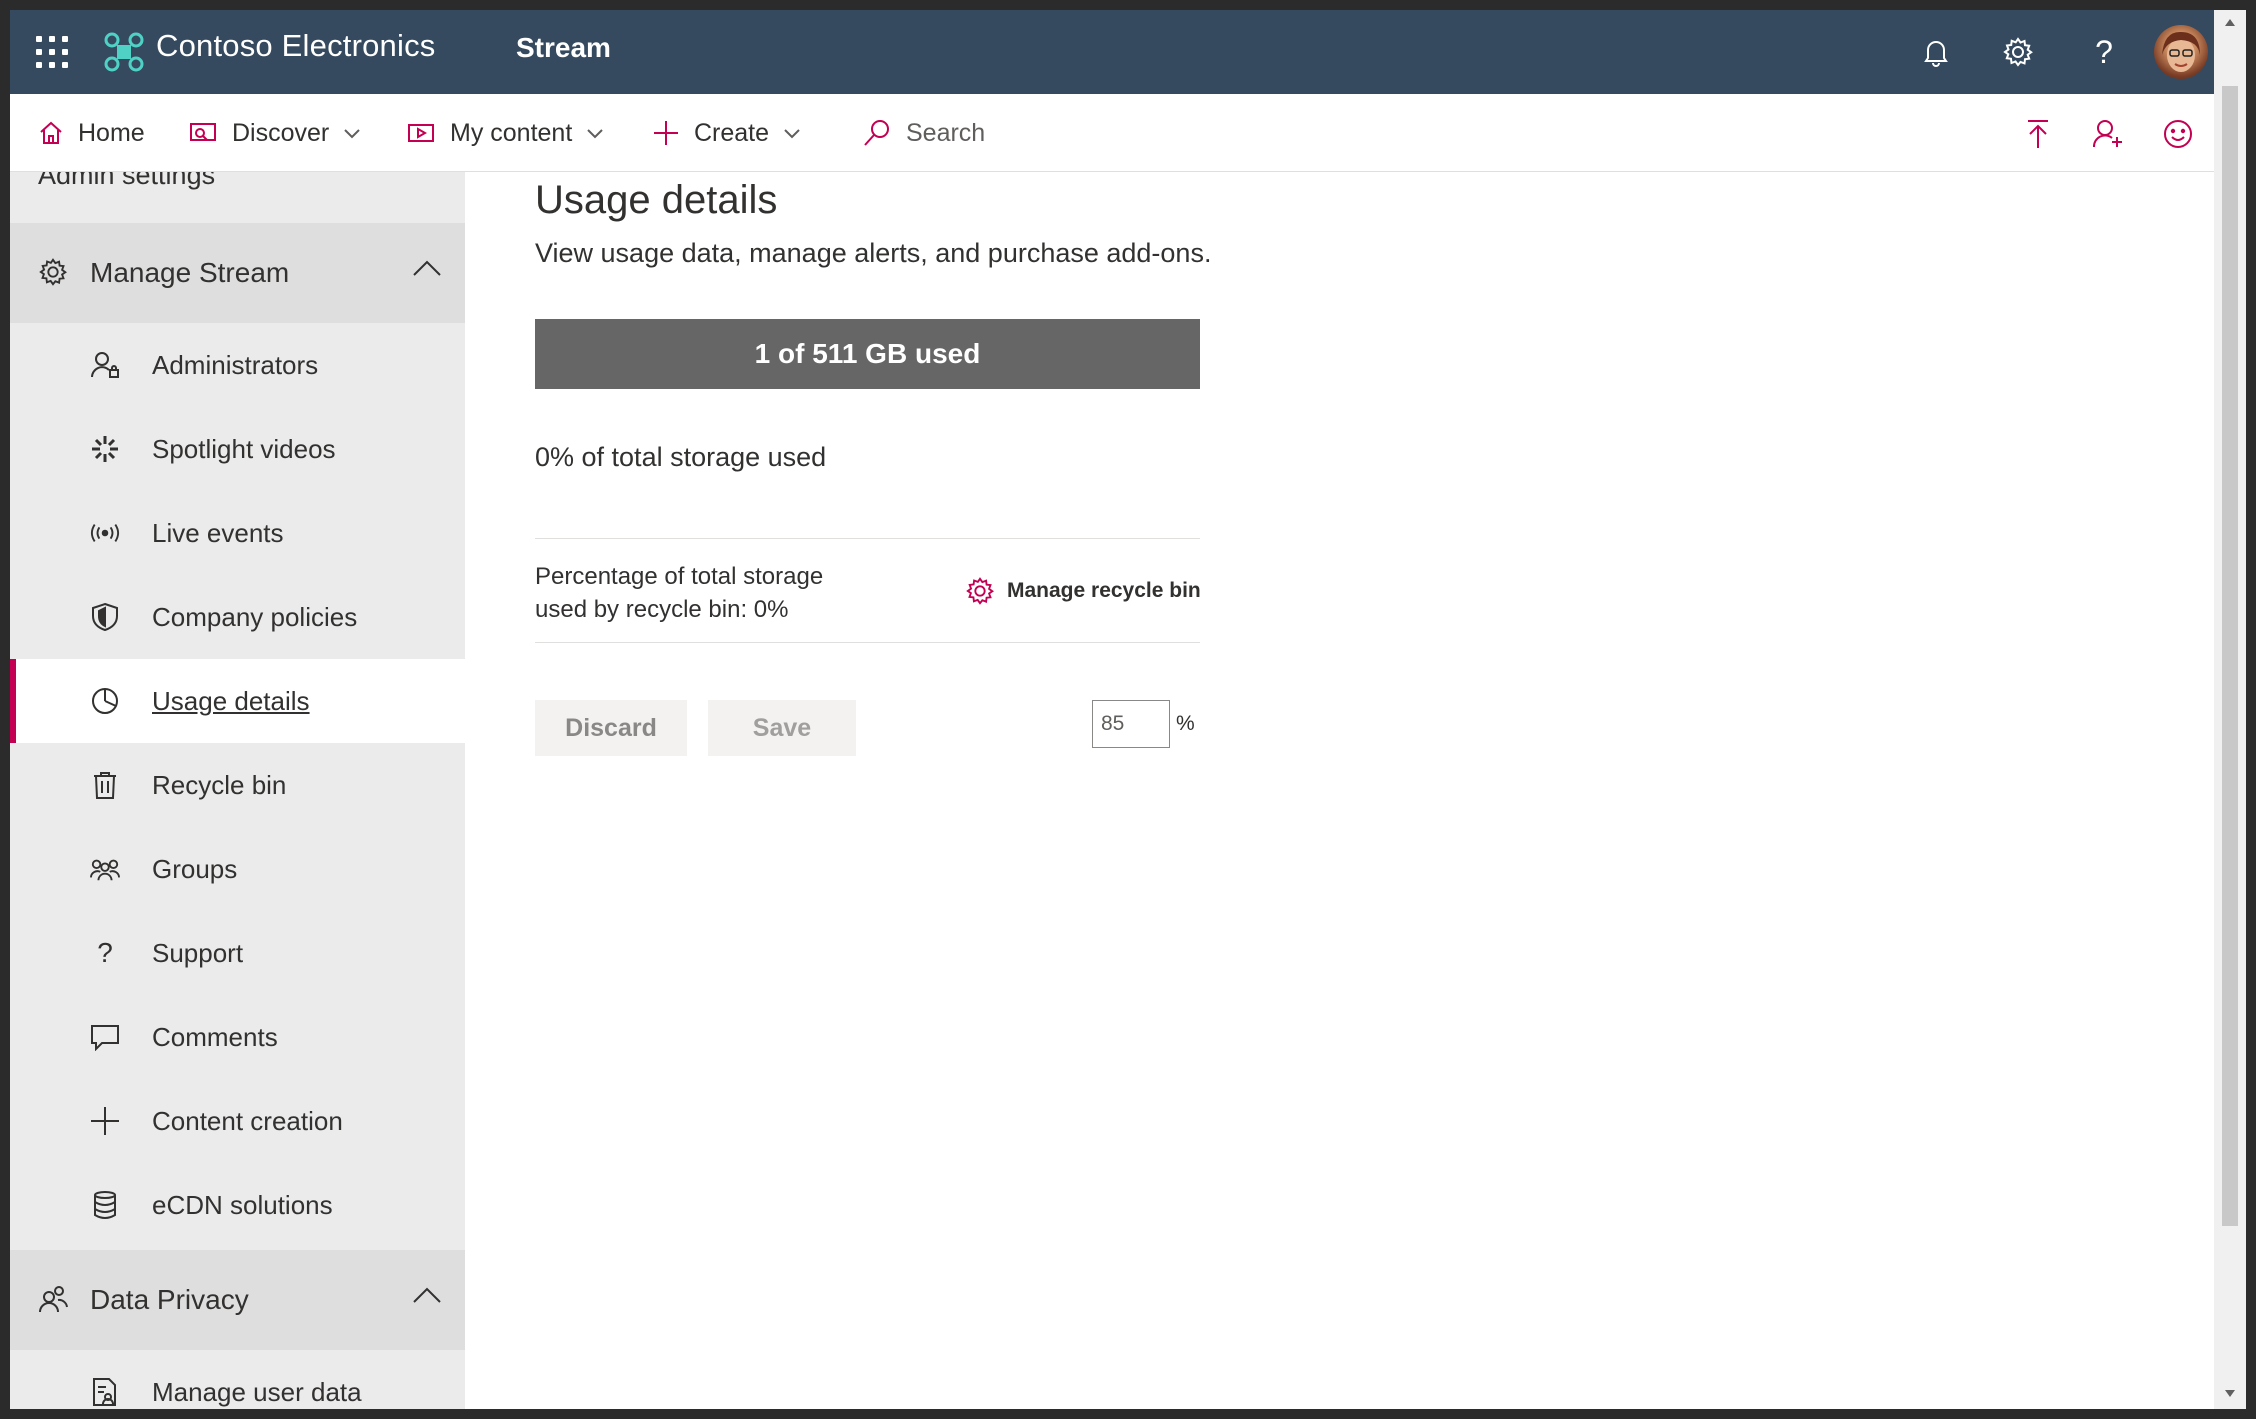 This screenshot has width=2256, height=1419. I want to click on nav-home-label: Home, so click(111, 132).